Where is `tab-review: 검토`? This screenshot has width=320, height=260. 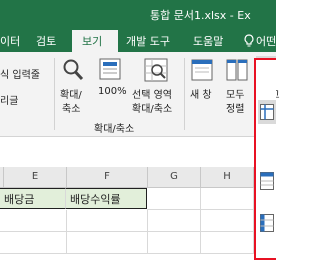
tab-review: 검토 is located at coordinates (46, 41).